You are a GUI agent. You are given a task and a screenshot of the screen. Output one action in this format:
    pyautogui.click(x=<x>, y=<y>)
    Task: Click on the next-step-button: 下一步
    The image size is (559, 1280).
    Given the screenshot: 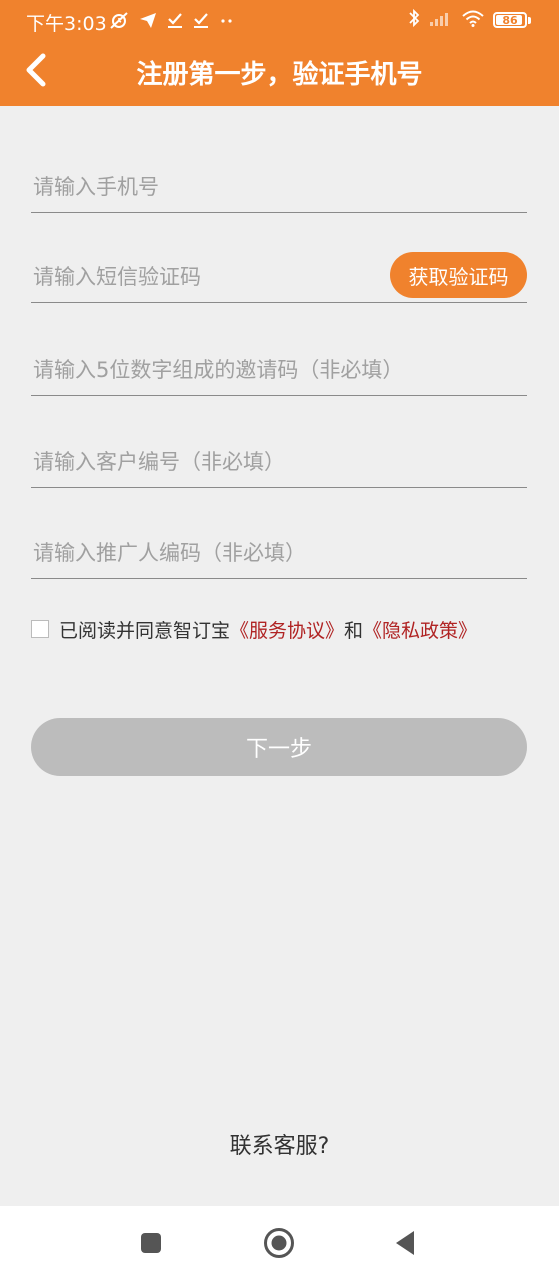 What is the action you would take?
    pyautogui.click(x=279, y=747)
    